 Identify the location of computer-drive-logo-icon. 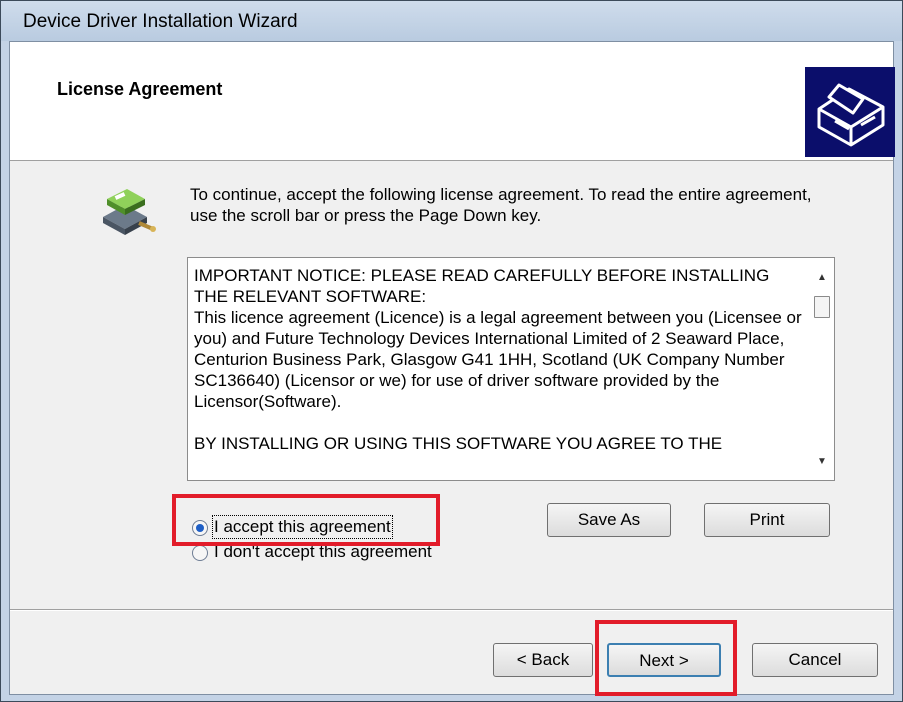
(850, 112).